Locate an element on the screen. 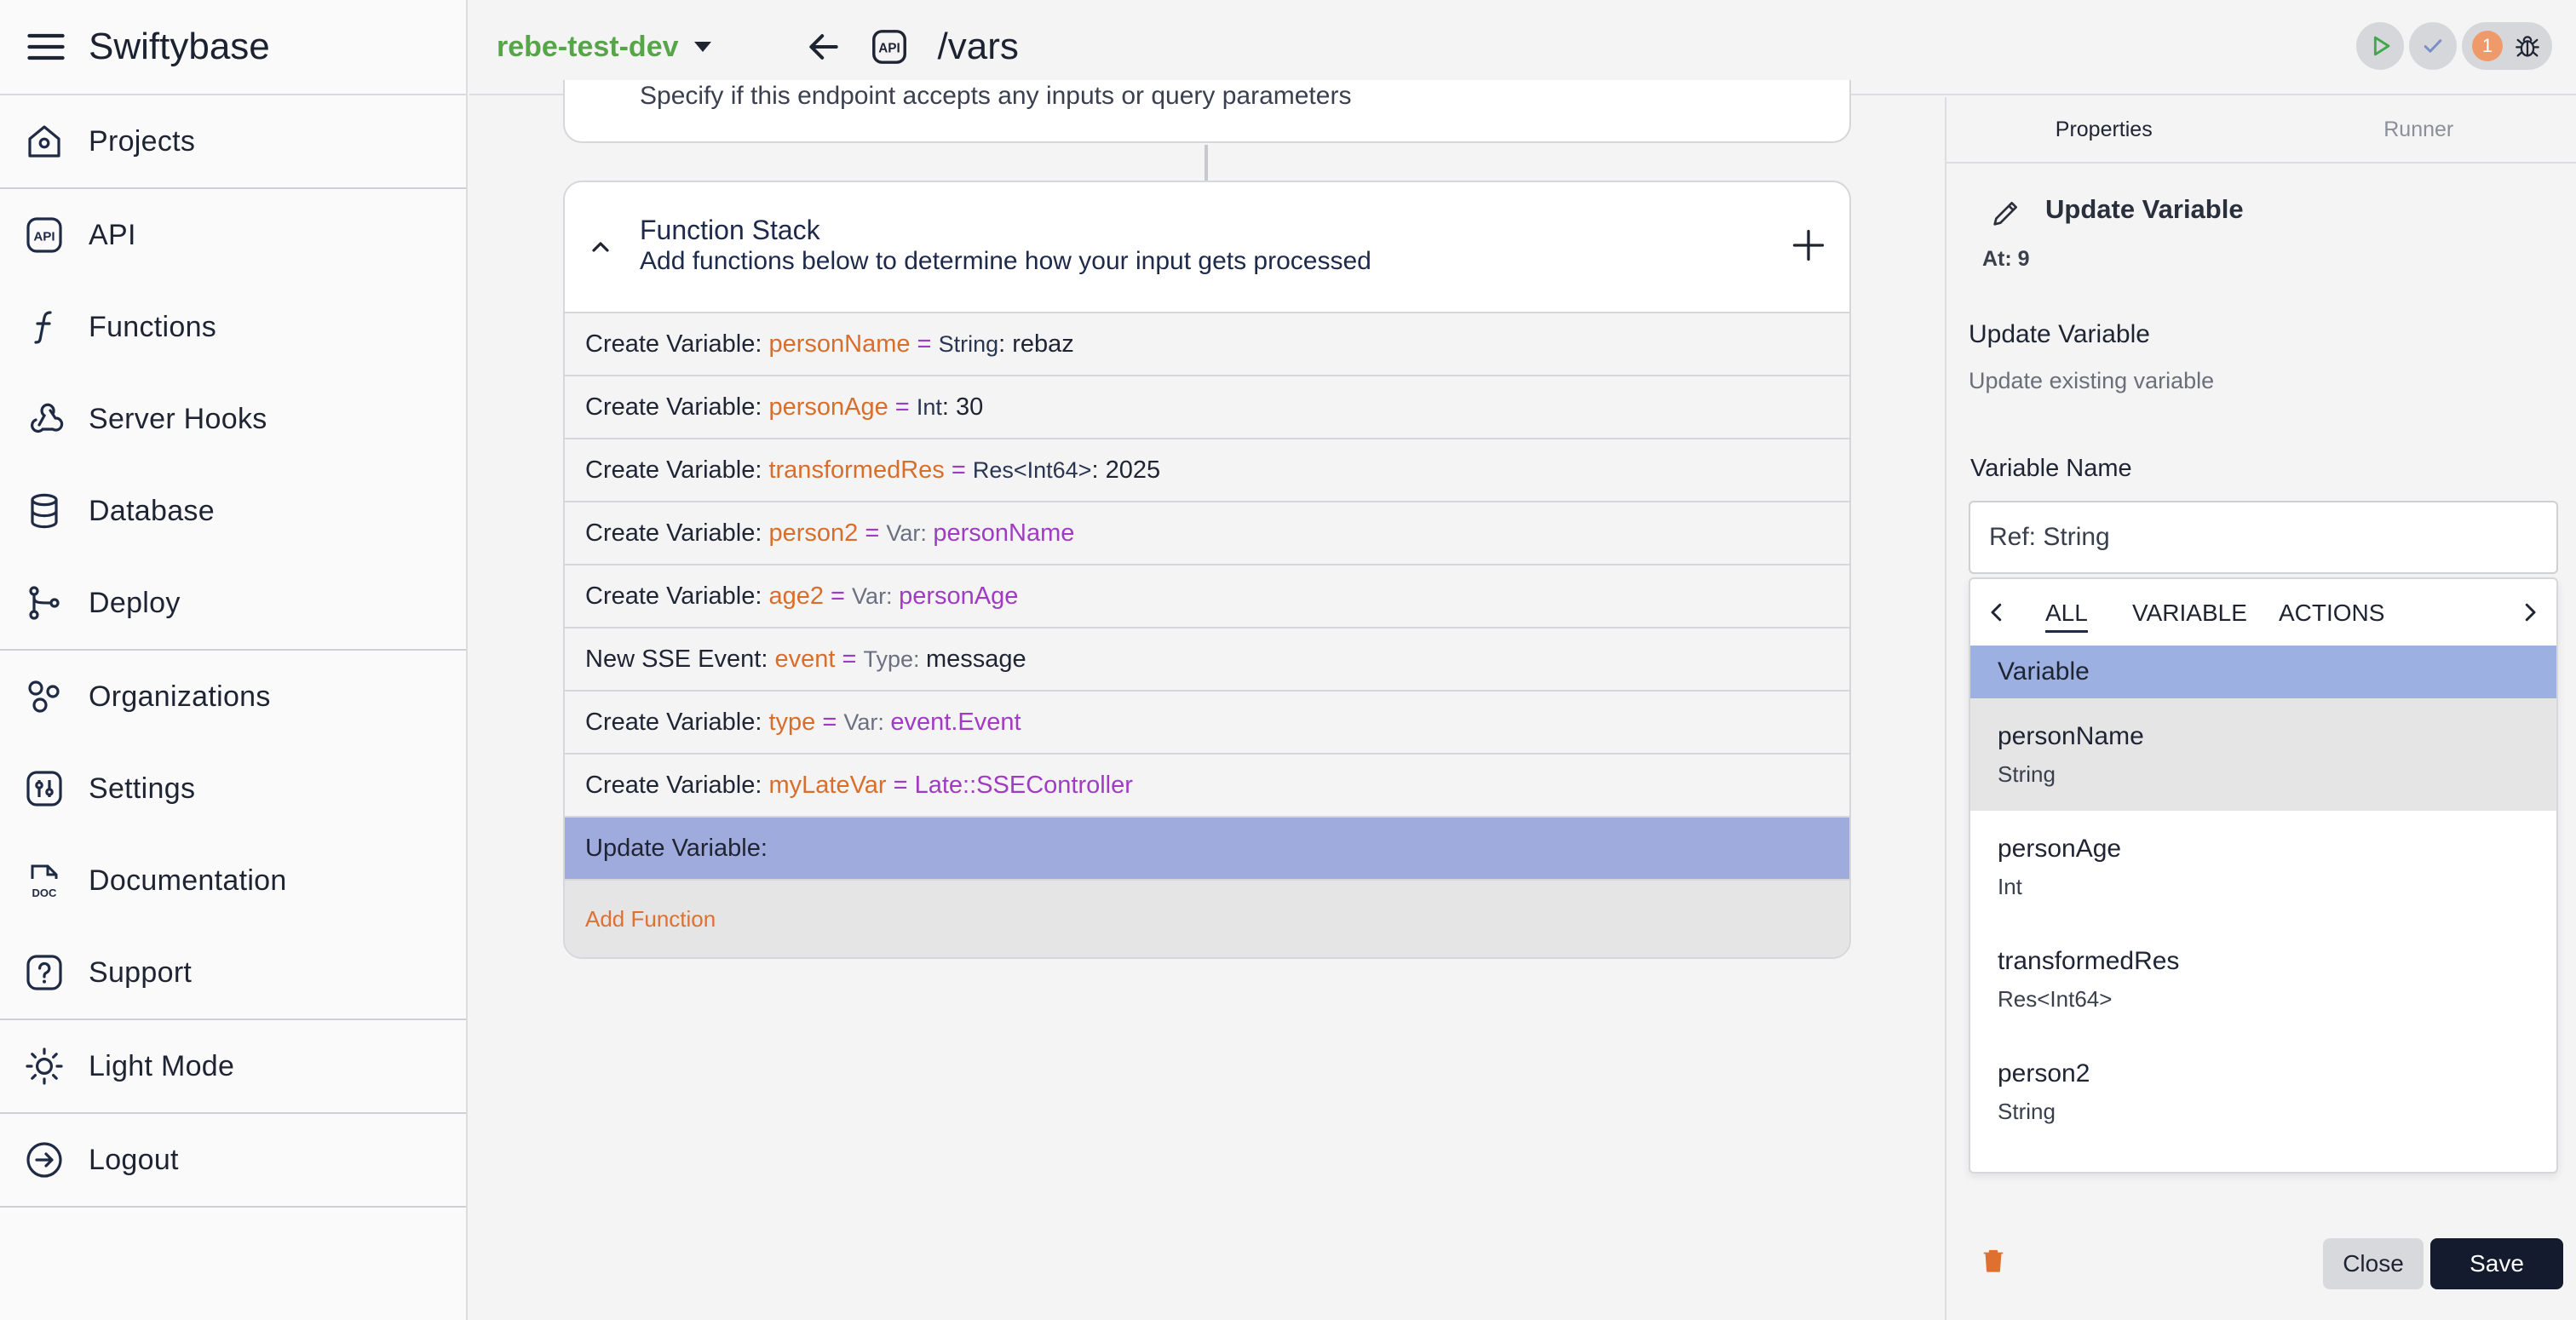 The width and height of the screenshot is (2576, 1320). function-icon is located at coordinates (43, 327).